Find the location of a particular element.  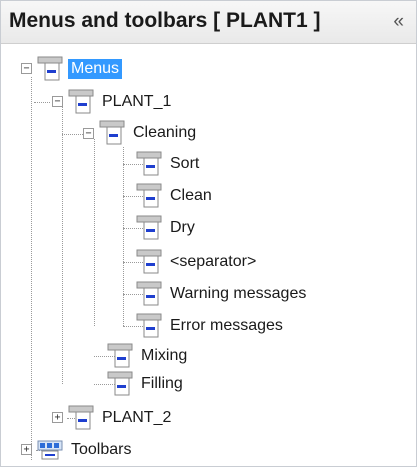

tree-item-filling: Filling is located at coordinates (146, 384).